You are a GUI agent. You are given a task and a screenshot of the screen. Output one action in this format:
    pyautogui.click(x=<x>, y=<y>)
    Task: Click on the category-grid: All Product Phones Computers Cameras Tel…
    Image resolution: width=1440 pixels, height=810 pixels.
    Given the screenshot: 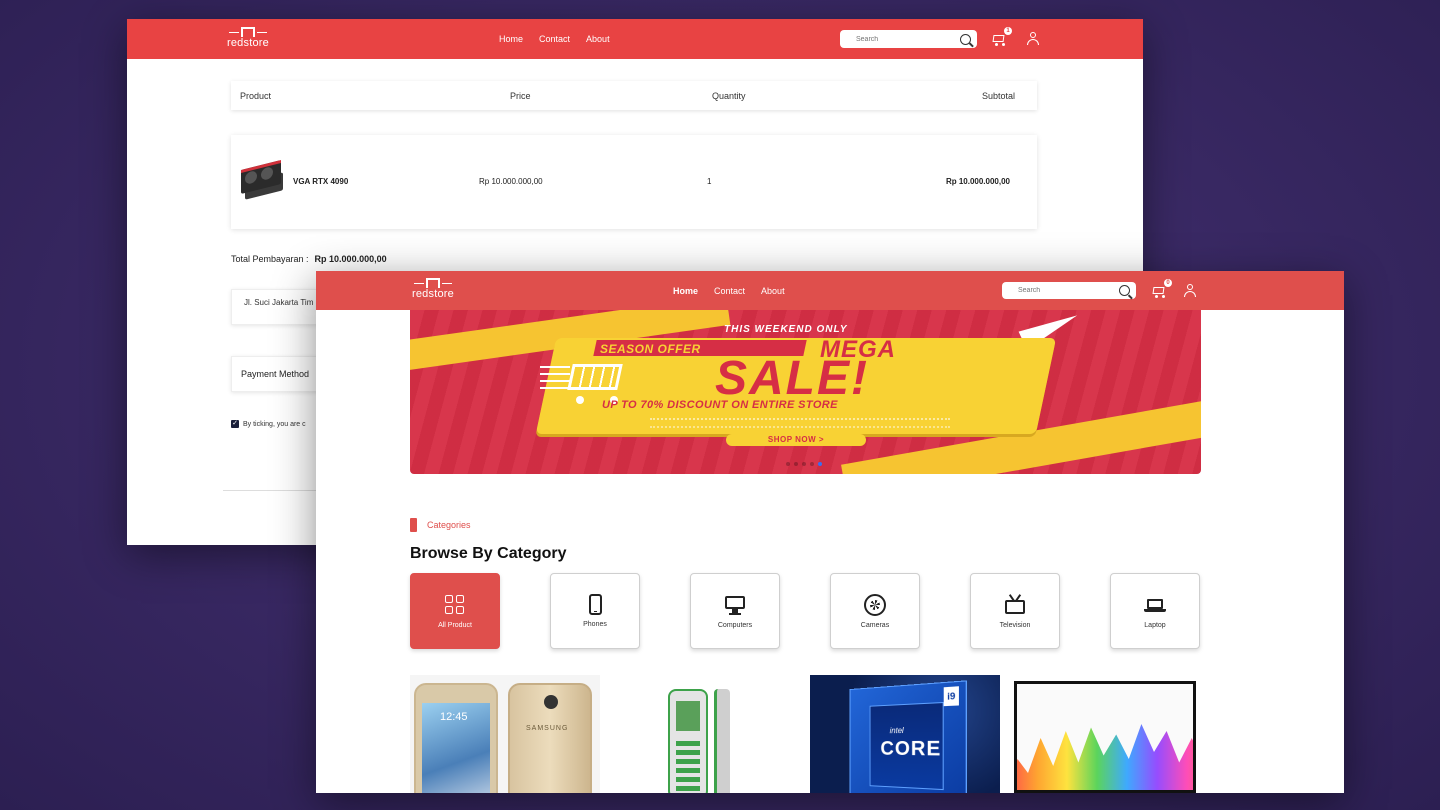 What is the action you would take?
    pyautogui.click(x=805, y=611)
    